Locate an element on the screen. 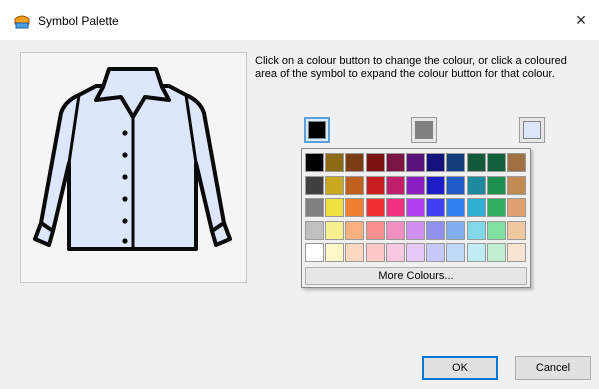  cancel-button: Cancel is located at coordinates (553, 368).